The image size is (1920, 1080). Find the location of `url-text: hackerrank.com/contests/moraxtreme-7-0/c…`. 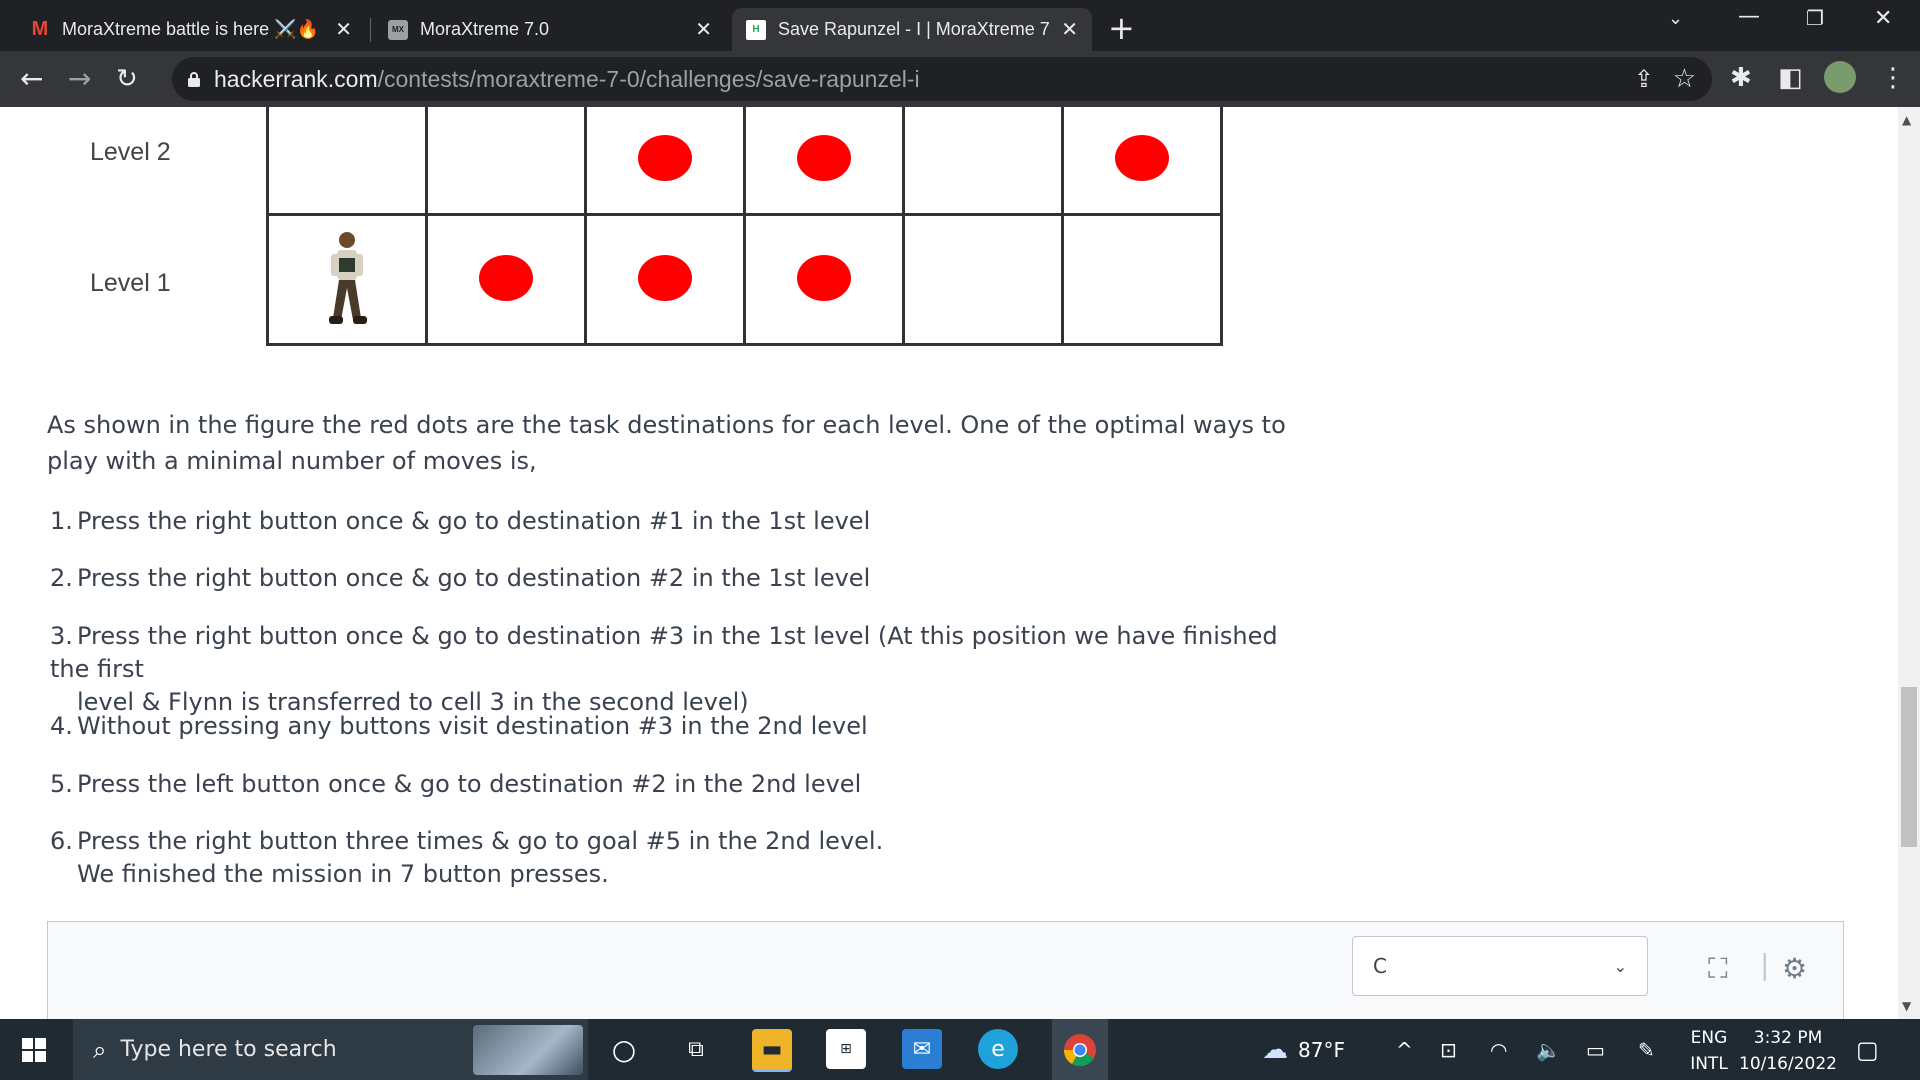

url-text: hackerrank.com/contests/moraxtreme-7-0/c… is located at coordinates (567, 79).